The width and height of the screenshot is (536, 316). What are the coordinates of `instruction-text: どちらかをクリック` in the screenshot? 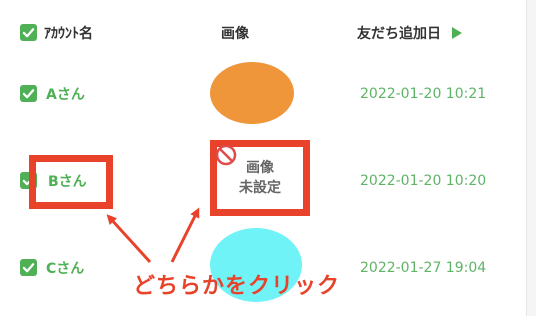 It's located at (237, 286).